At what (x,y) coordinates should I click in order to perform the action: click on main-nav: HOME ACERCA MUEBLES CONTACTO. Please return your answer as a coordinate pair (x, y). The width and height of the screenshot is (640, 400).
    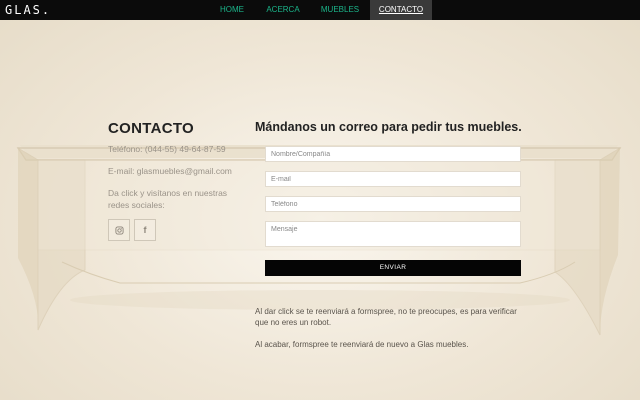
    Looking at the image, I should click on (320, 10).